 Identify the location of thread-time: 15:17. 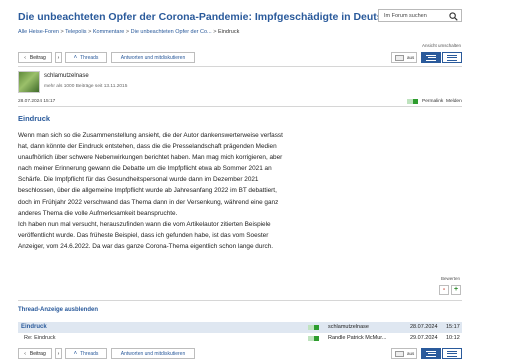
(453, 327).